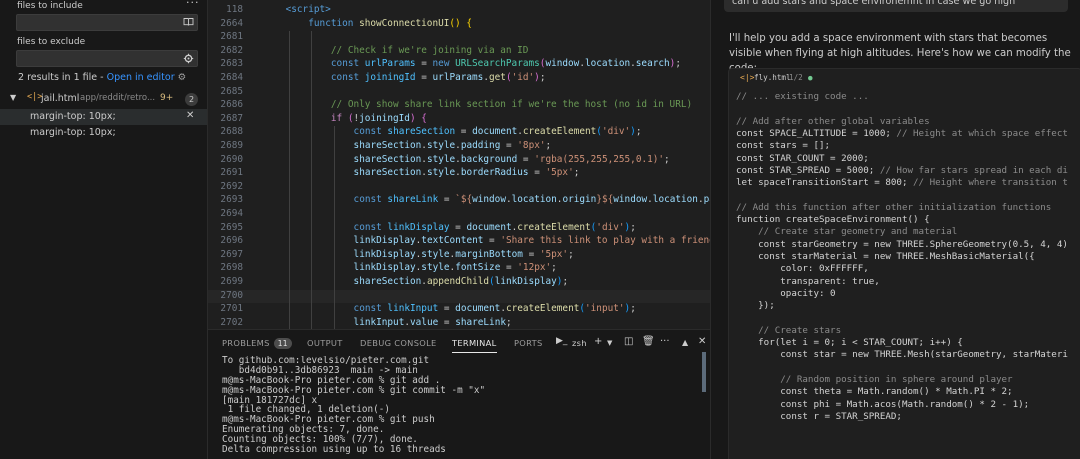 The image size is (1080, 459). I want to click on code-text: function showConnectionUI() {, so click(390, 23).